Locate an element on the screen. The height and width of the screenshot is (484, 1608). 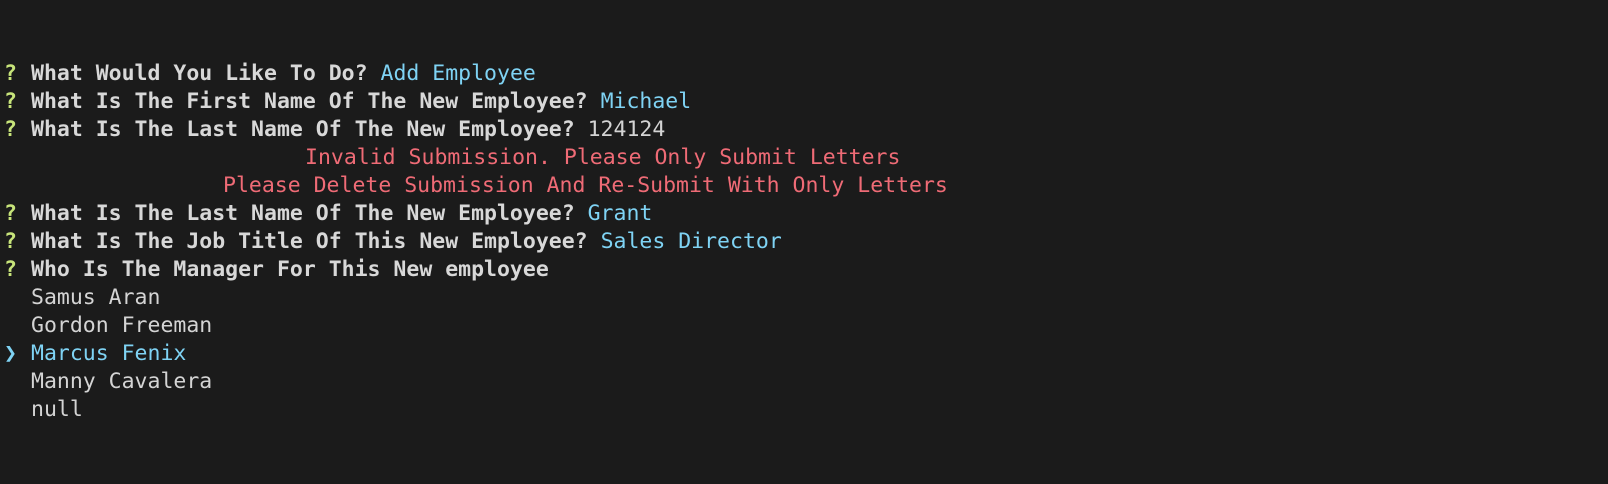
manager-choice: Manny Cavalera is located at coordinates (804, 382).